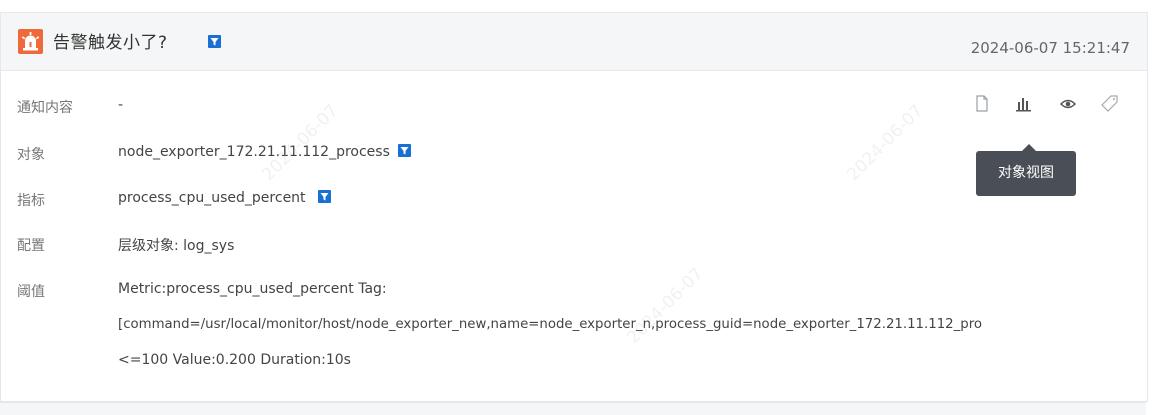 Image resolution: width=1158 pixels, height=415 pixels. What do you see at coordinates (234, 360) in the screenshot?
I see `threshold-value: <=100 Value:0.200 Duration:10s` at bounding box center [234, 360].